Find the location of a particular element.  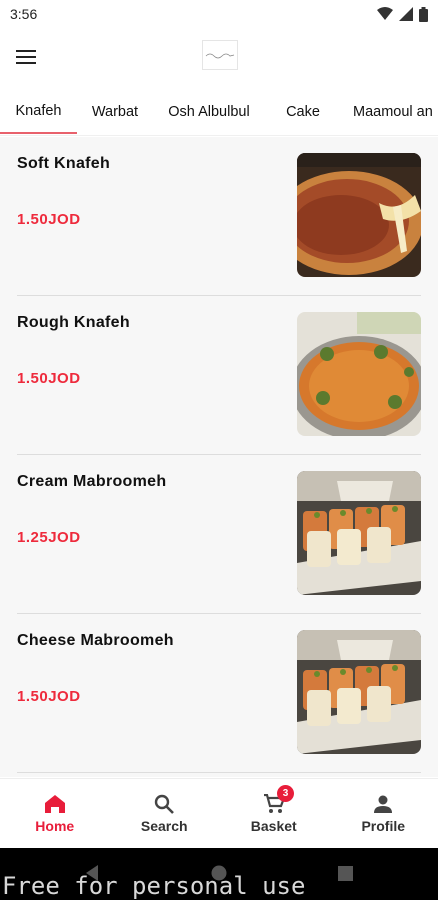

menu-button is located at coordinates (26, 57).